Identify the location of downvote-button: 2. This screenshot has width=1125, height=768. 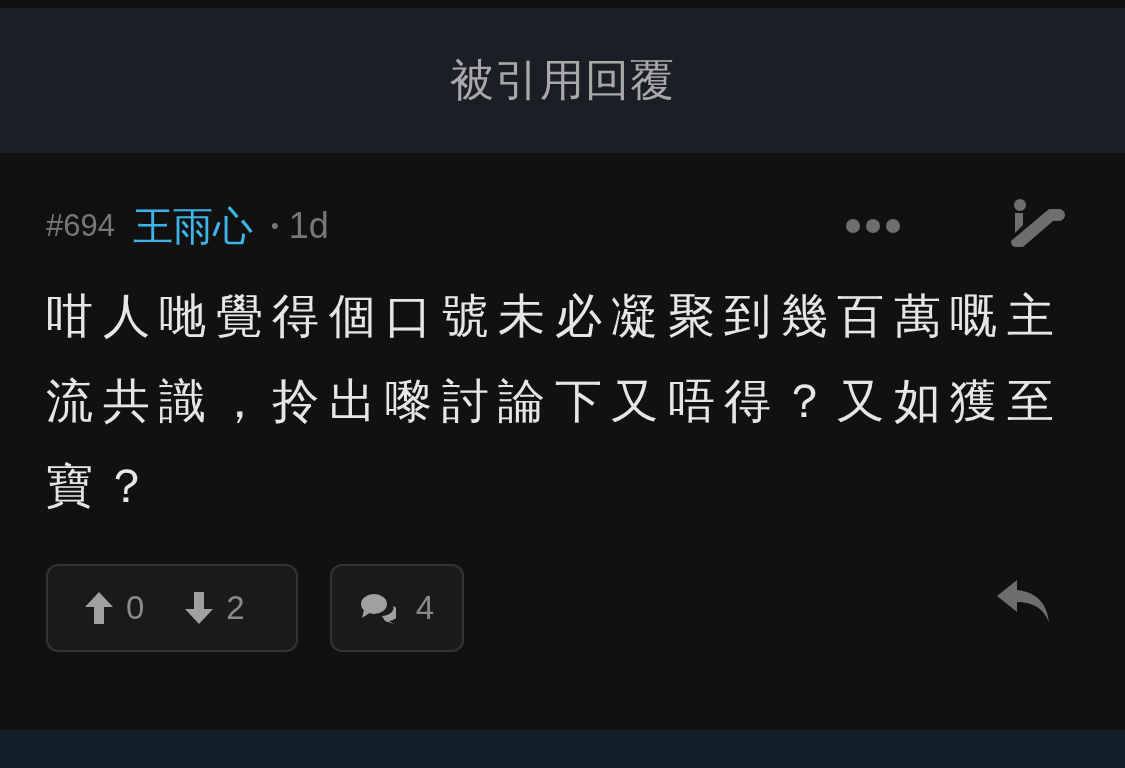
(214, 608).